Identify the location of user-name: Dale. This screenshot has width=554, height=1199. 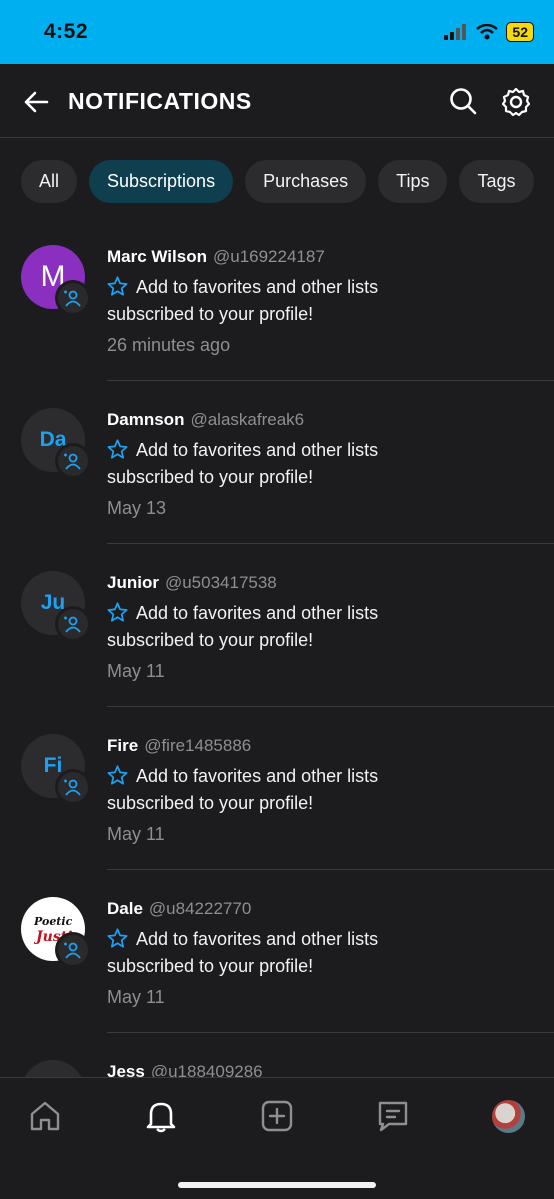
(125, 908).